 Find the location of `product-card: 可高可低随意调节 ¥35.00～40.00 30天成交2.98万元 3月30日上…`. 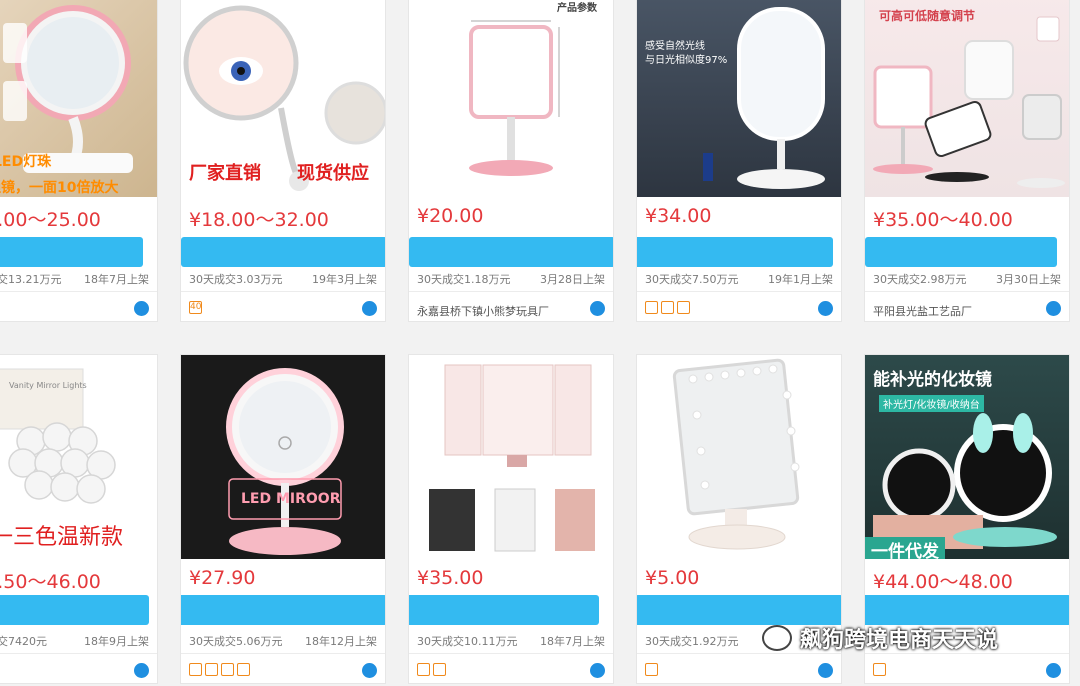

product-card: 可高可低随意调节 ¥35.00～40.00 30天成交2.98万元 3月30日上… is located at coordinates (967, 161).